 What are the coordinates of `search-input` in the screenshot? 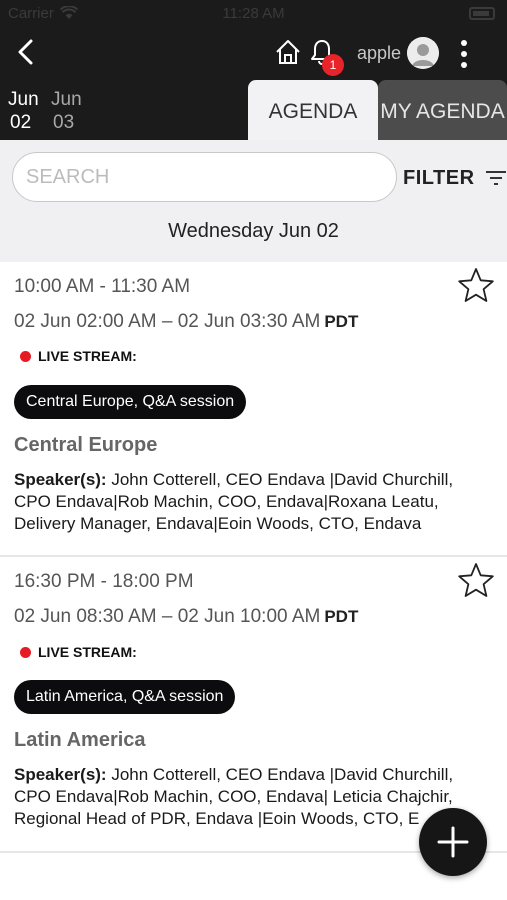 It's located at (204, 177).